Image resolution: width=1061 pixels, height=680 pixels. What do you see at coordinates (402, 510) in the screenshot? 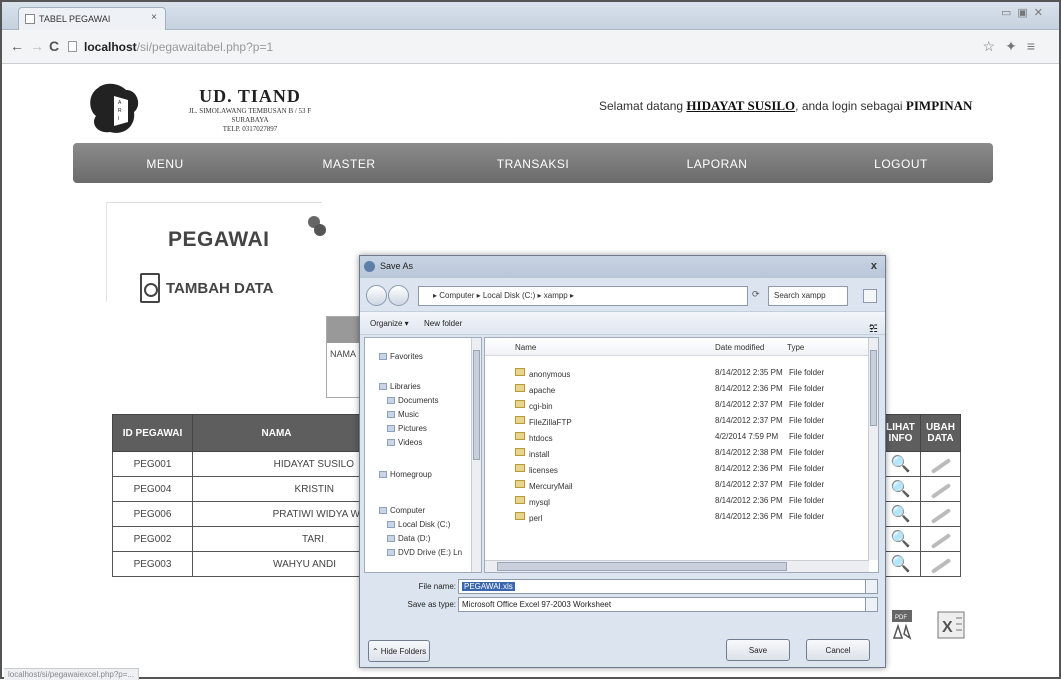
I see `nav-computer: Computer` at bounding box center [402, 510].